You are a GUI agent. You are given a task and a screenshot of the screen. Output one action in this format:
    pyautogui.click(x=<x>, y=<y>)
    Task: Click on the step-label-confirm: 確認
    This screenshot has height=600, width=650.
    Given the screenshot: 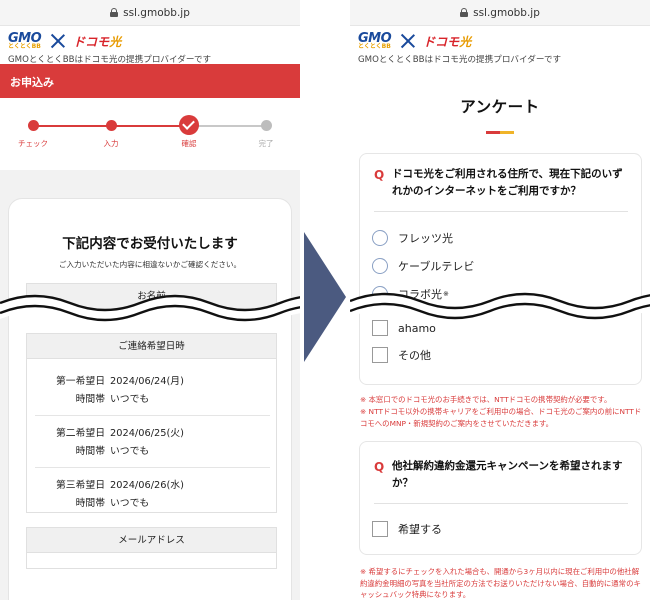 What is the action you would take?
    pyautogui.click(x=189, y=143)
    